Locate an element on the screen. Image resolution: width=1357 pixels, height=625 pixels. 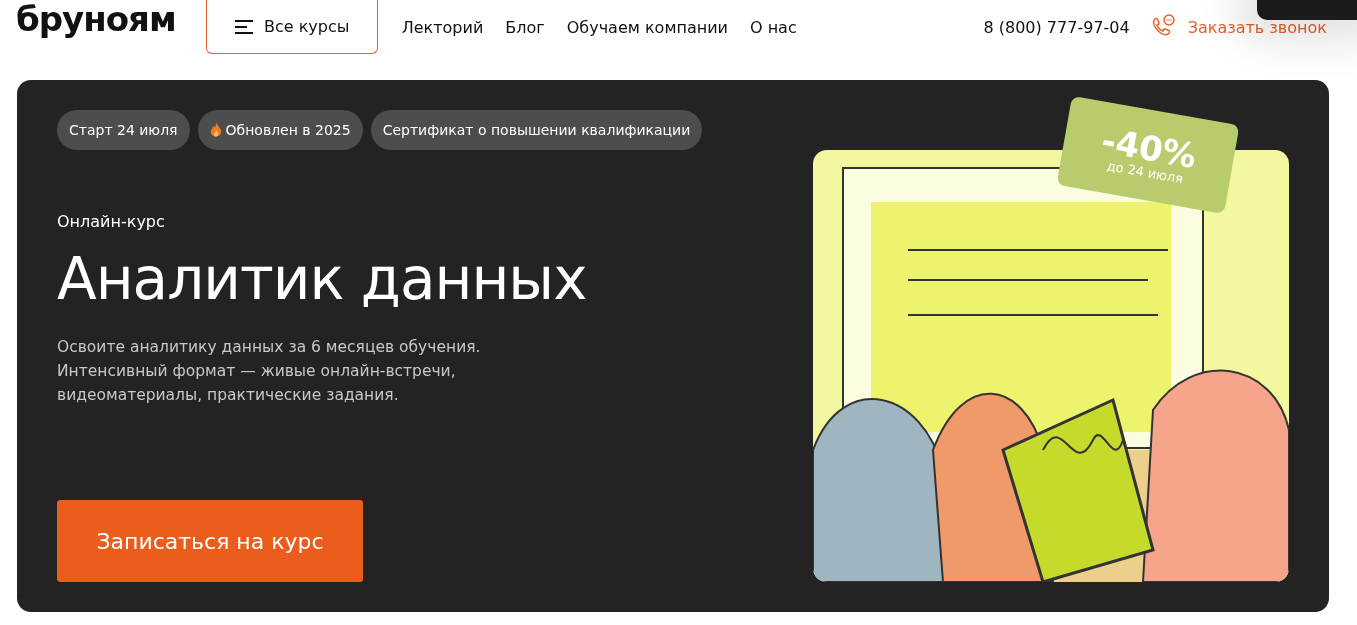
course-title: Аналитик данных is located at coordinates (322, 279).